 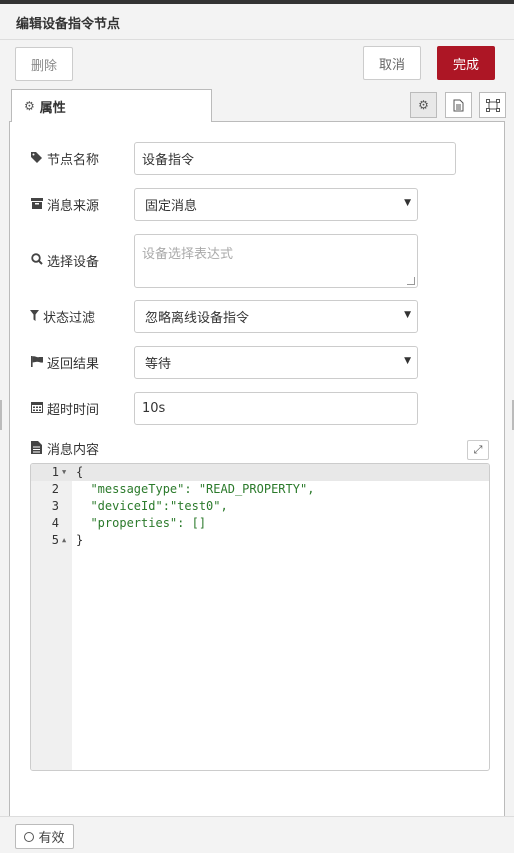 What do you see at coordinates (466, 63) in the screenshot?
I see `done-button: 完成` at bounding box center [466, 63].